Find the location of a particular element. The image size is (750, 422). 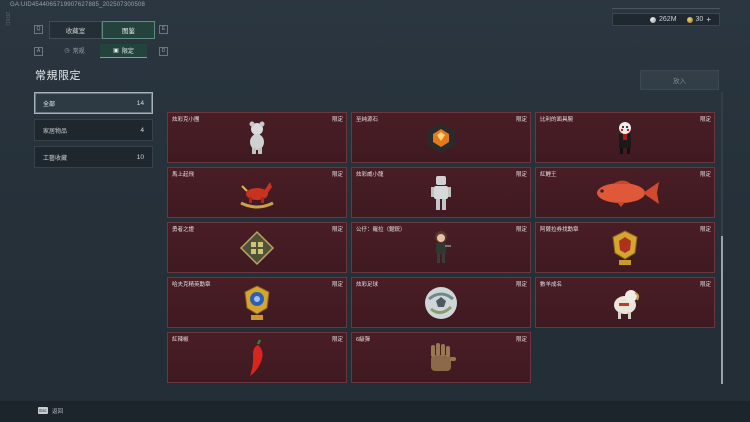

item-name: 炫彩足球 is located at coordinates (367, 285).